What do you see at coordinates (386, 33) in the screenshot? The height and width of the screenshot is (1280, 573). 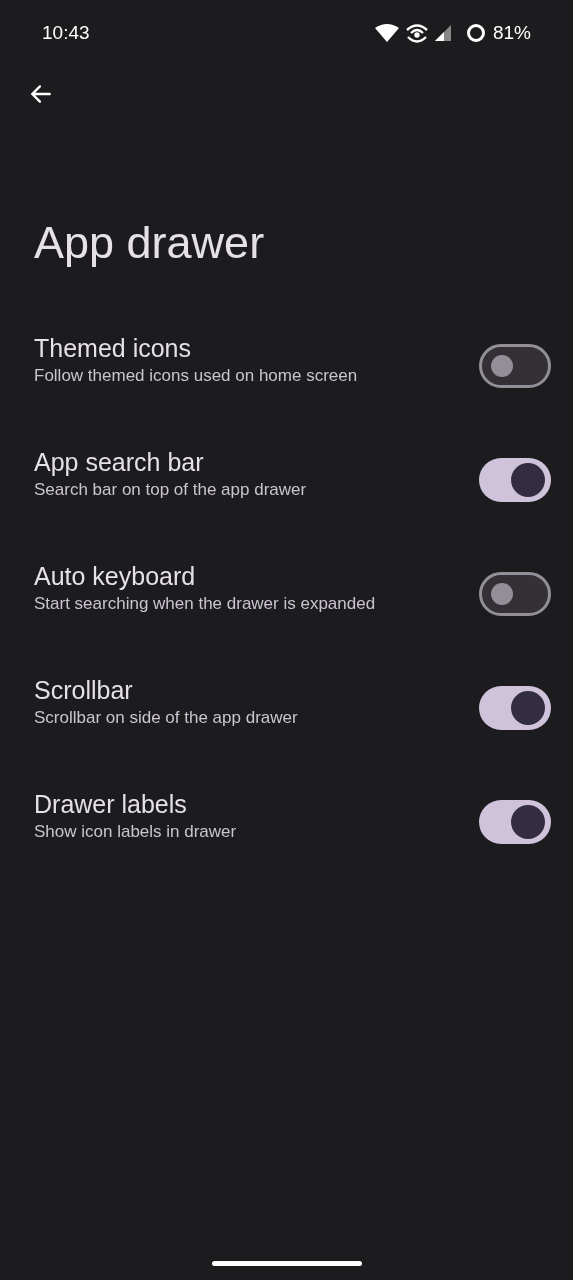 I see `wifi-icon` at bounding box center [386, 33].